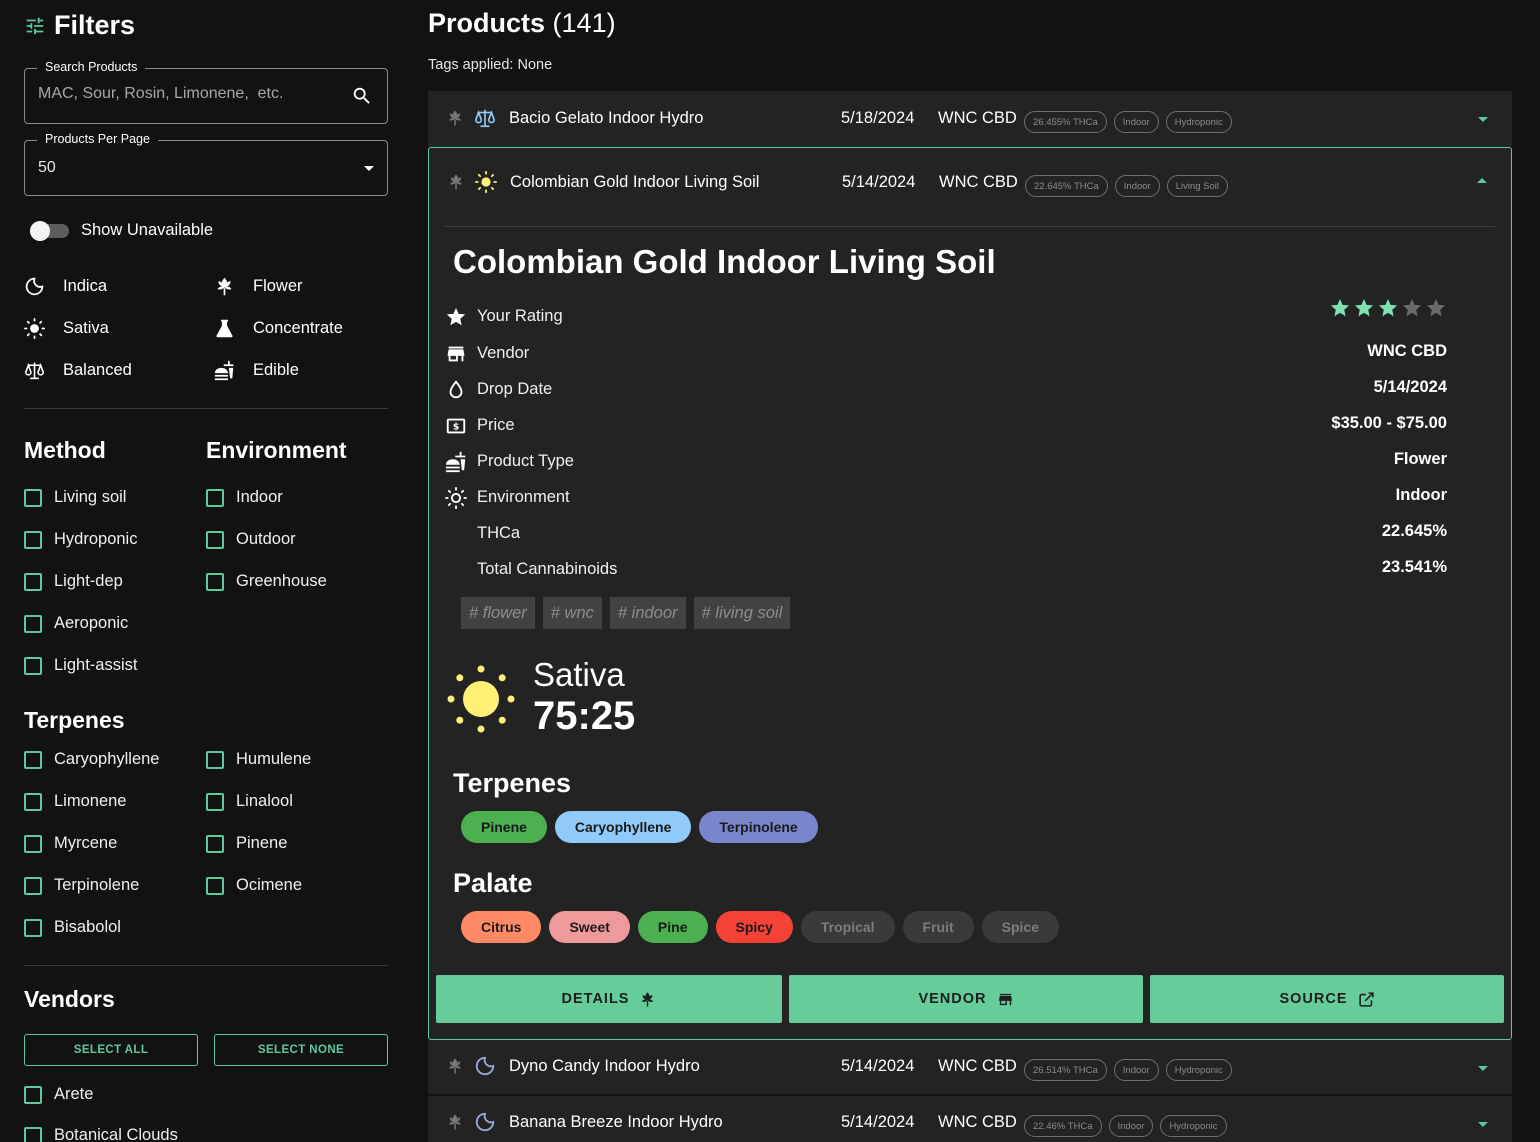 This screenshot has height=1142, width=1540. I want to click on method-checkbox: Living soil, so click(75, 497).